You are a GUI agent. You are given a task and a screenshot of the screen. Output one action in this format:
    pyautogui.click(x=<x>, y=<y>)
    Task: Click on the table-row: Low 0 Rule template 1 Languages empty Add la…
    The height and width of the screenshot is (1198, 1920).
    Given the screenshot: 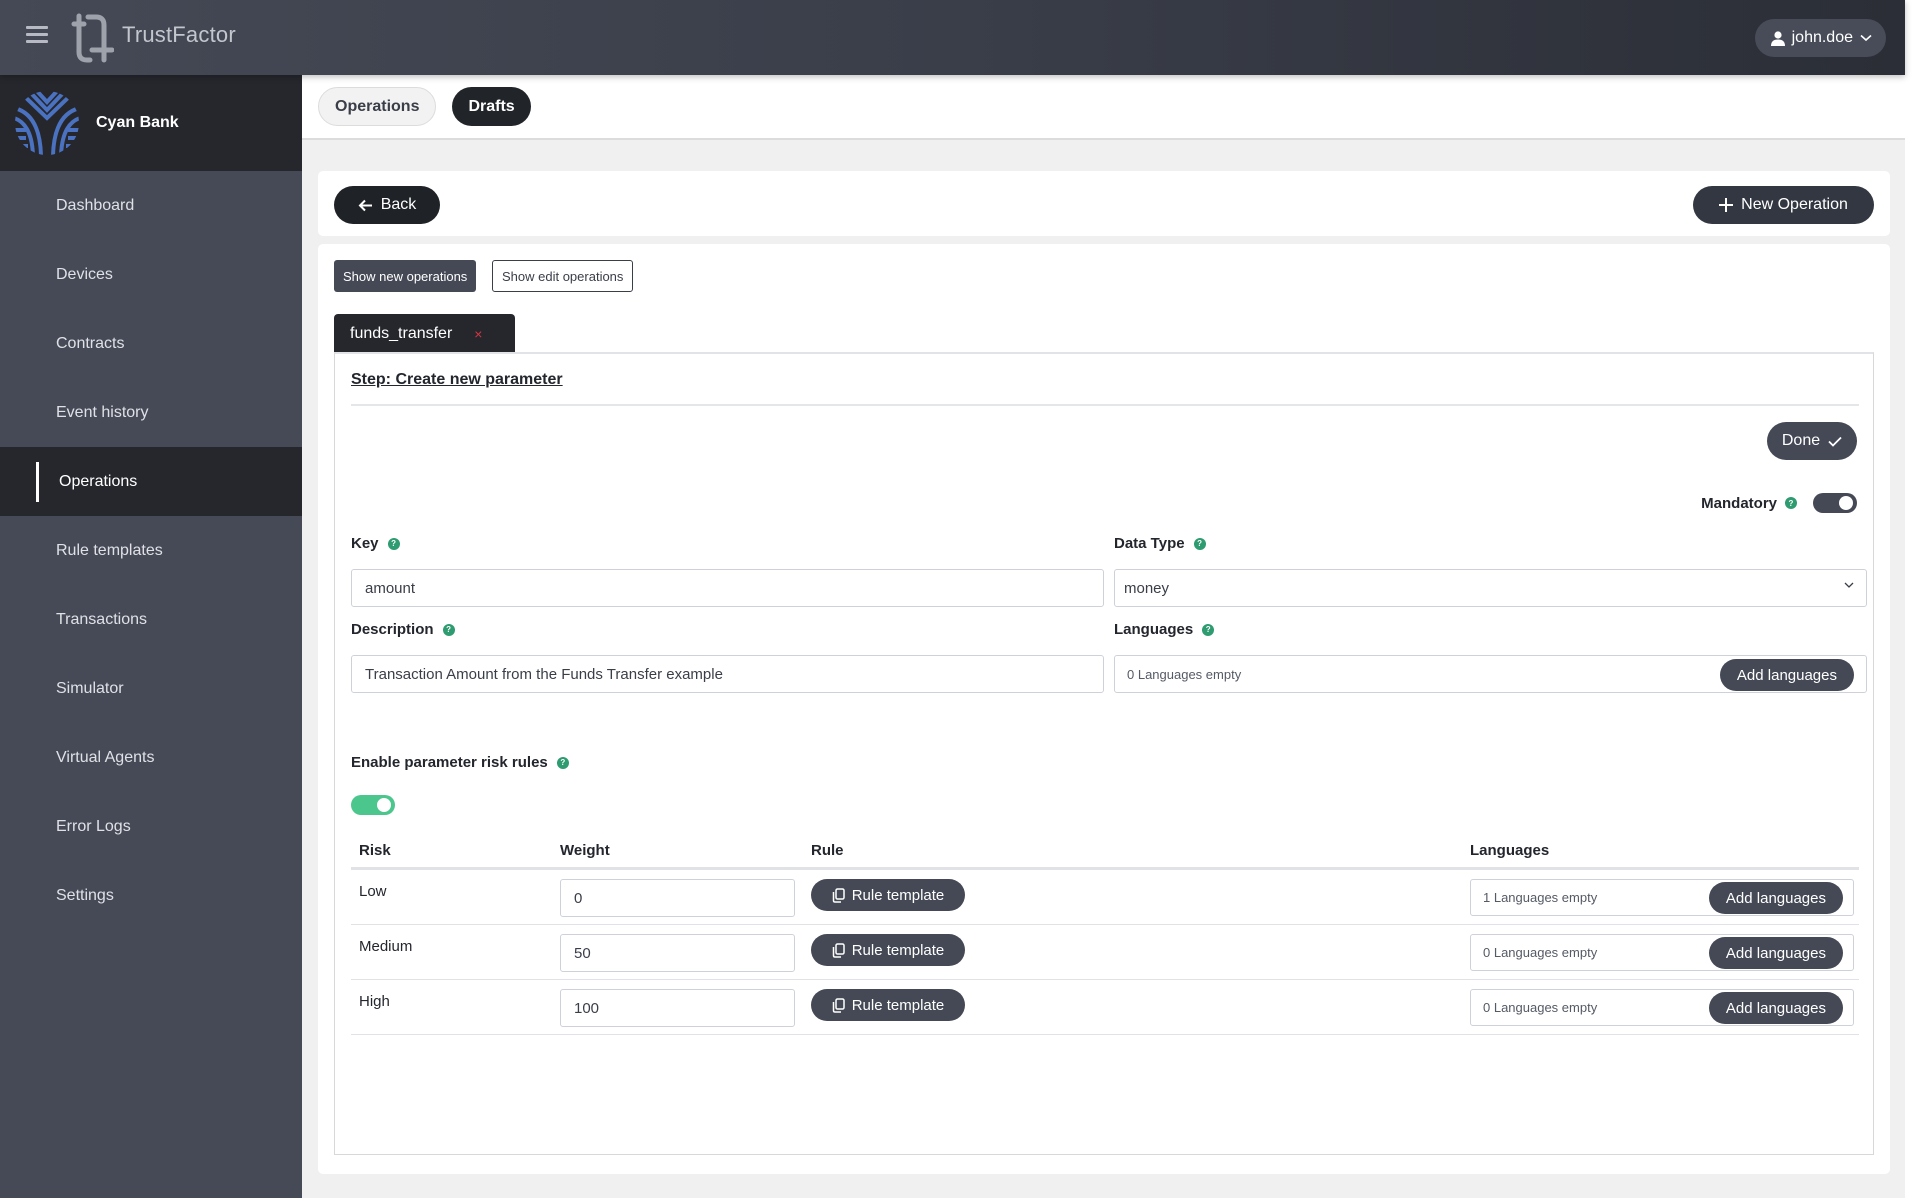 What is the action you would take?
    pyautogui.click(x=1105, y=897)
    